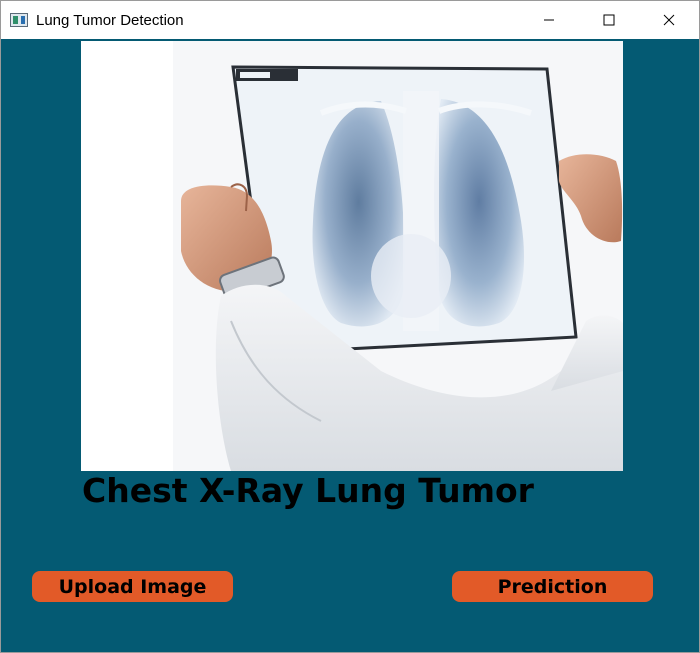  Describe the element at coordinates (350, 20) in the screenshot. I see `title-bar: Lung Tumor Detection` at that location.